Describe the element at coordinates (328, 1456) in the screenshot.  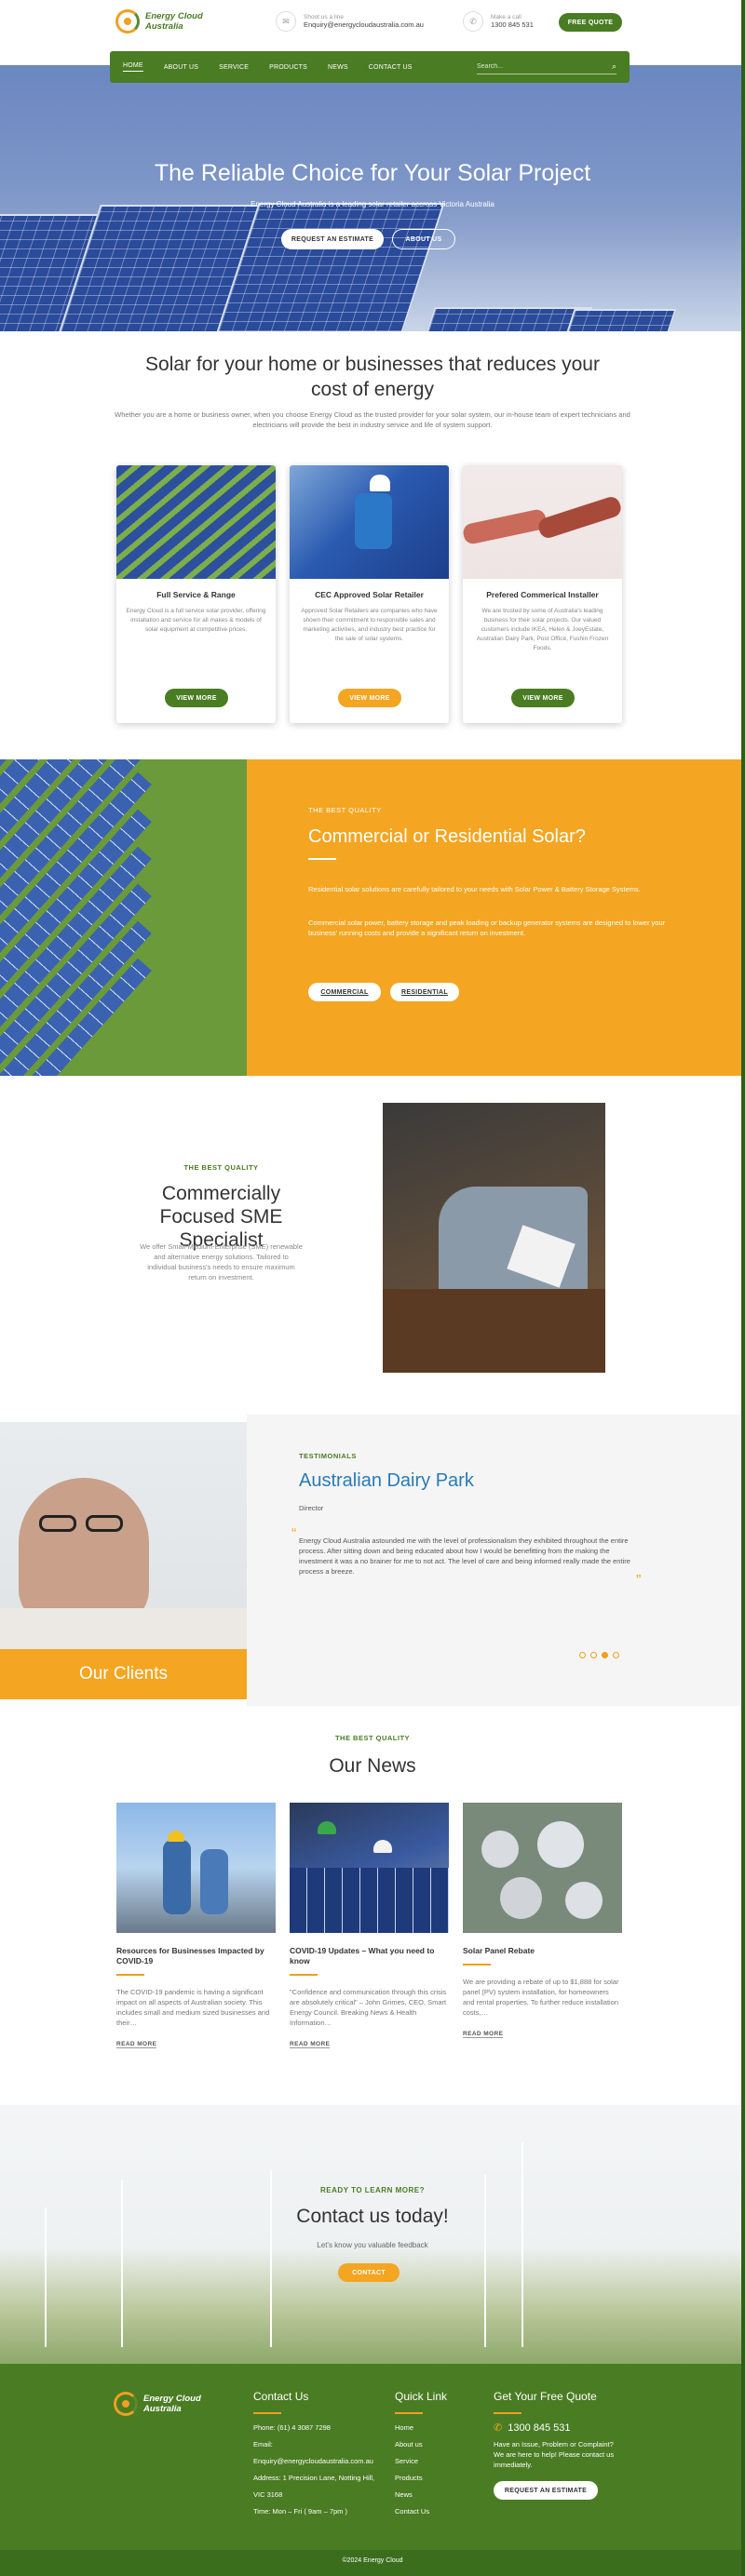
I see `testimonial-eyebrow: TESTIMONIALS` at that location.